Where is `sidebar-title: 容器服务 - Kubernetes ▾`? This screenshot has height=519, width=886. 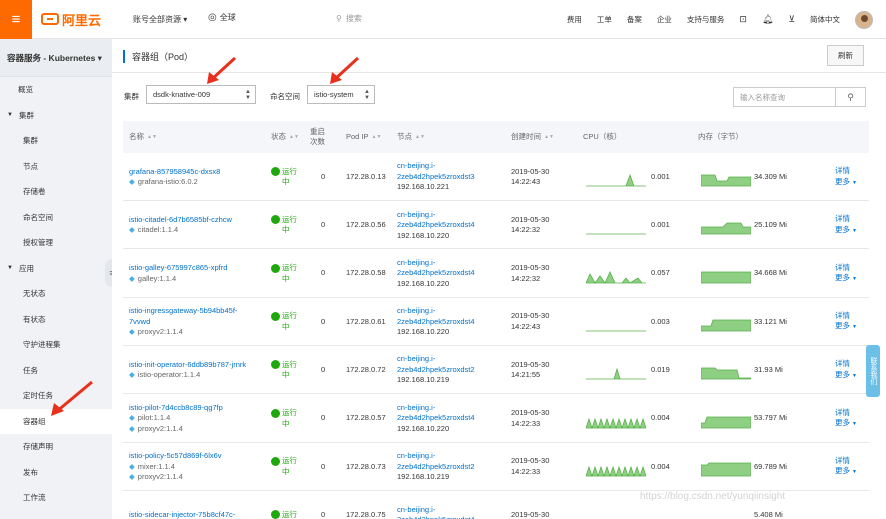 sidebar-title: 容器服务 - Kubernetes ▾ is located at coordinates (56, 58).